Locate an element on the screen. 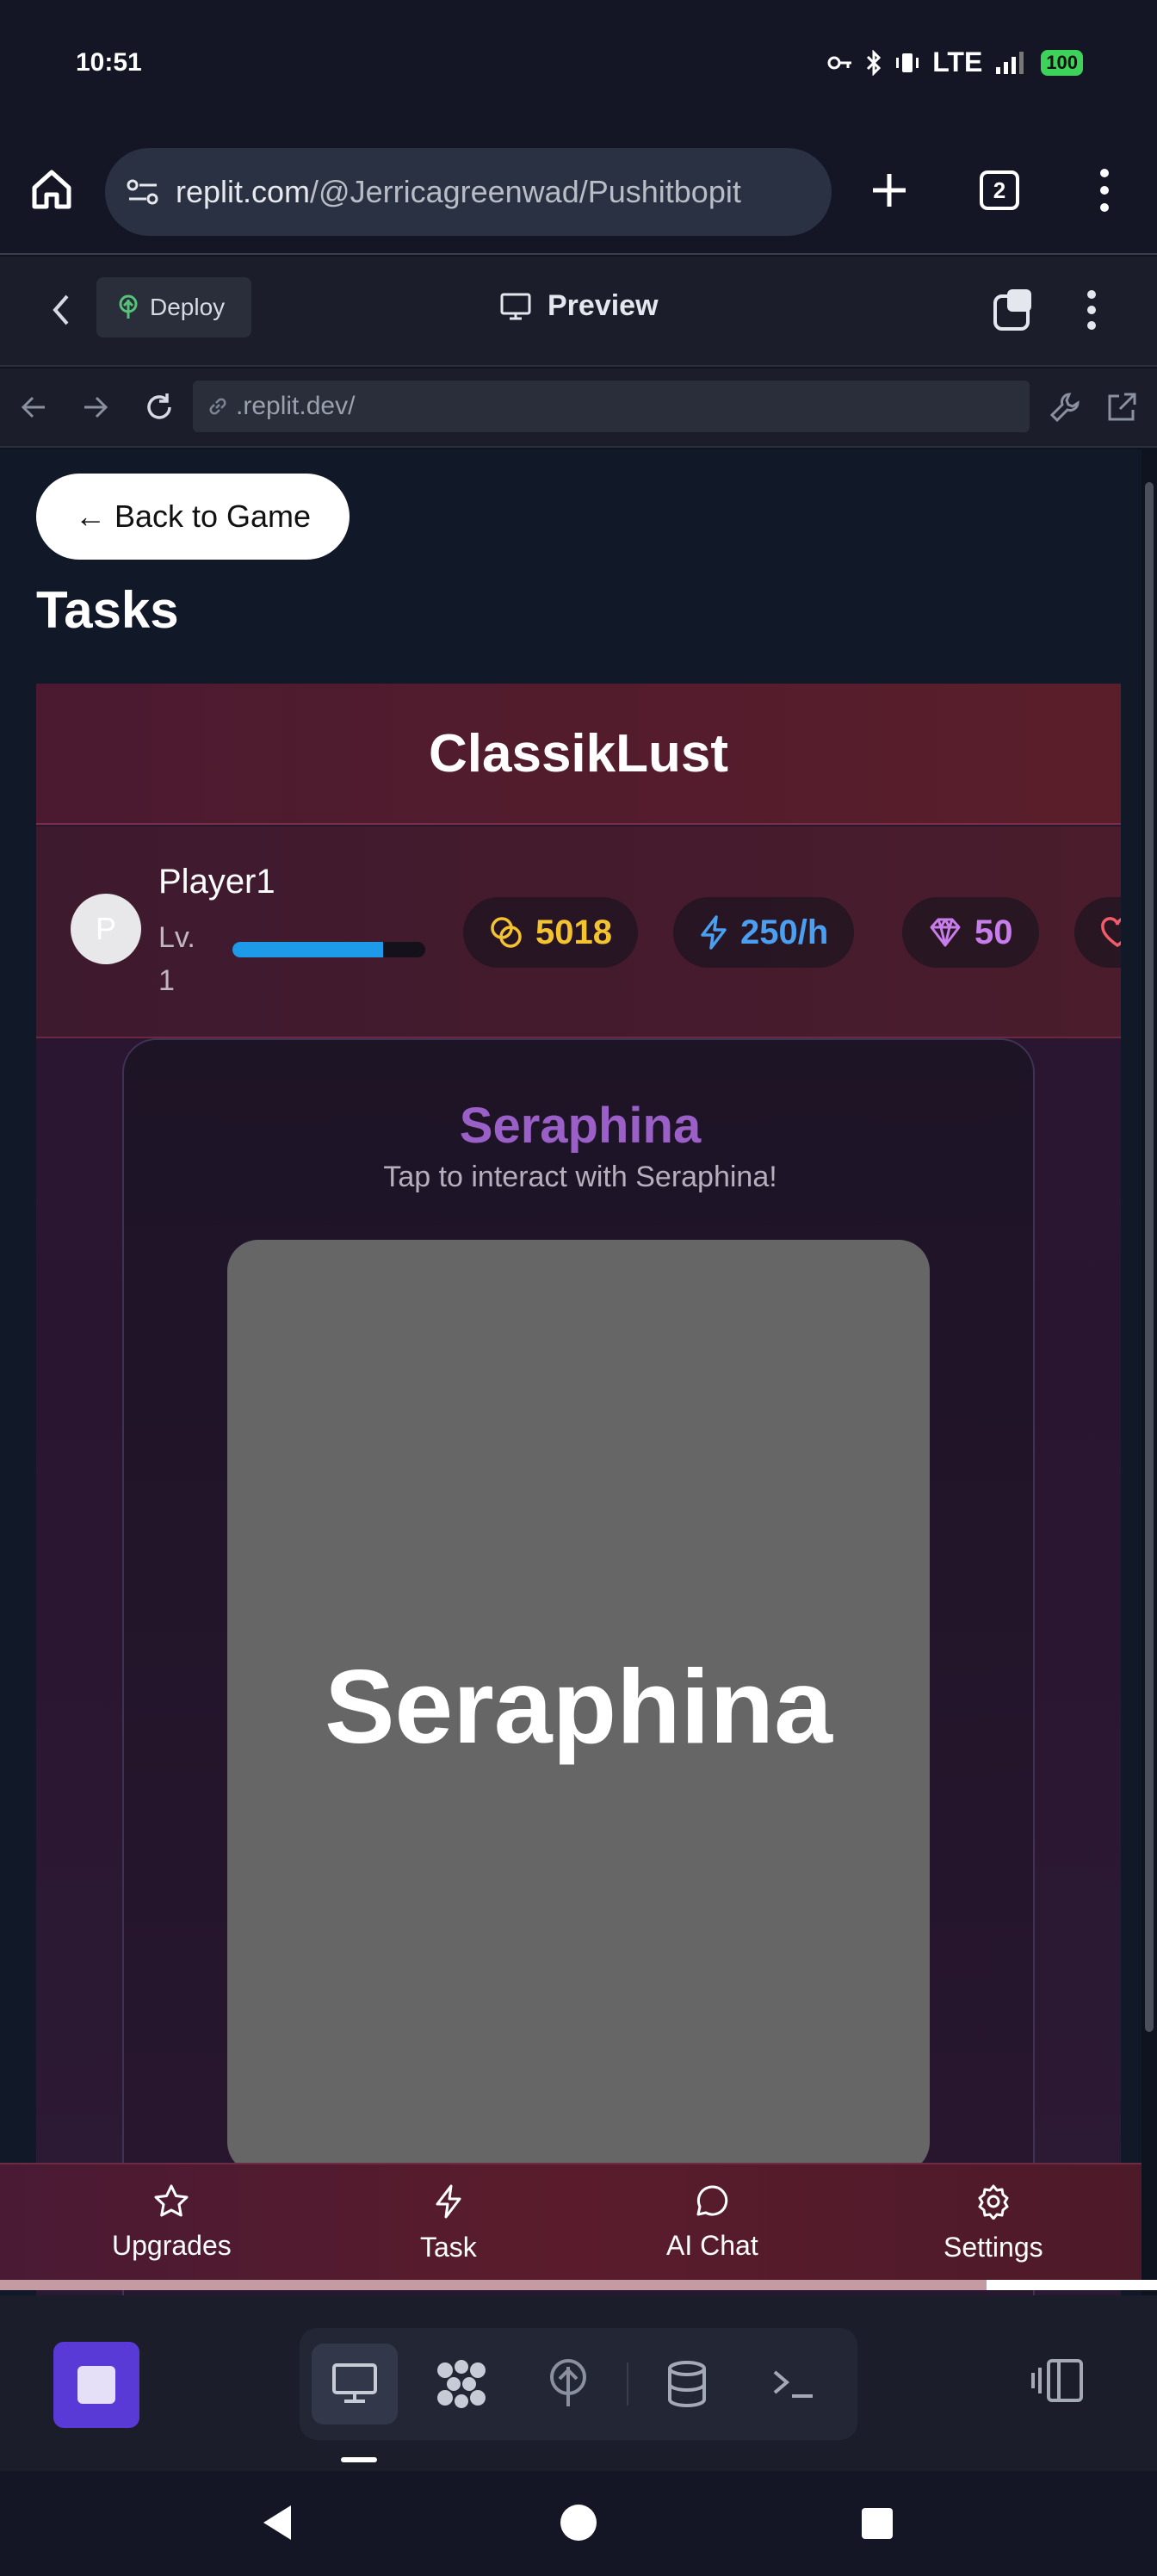 This screenshot has height=2576, width=1157. page-load-progress is located at coordinates (579, 2285).